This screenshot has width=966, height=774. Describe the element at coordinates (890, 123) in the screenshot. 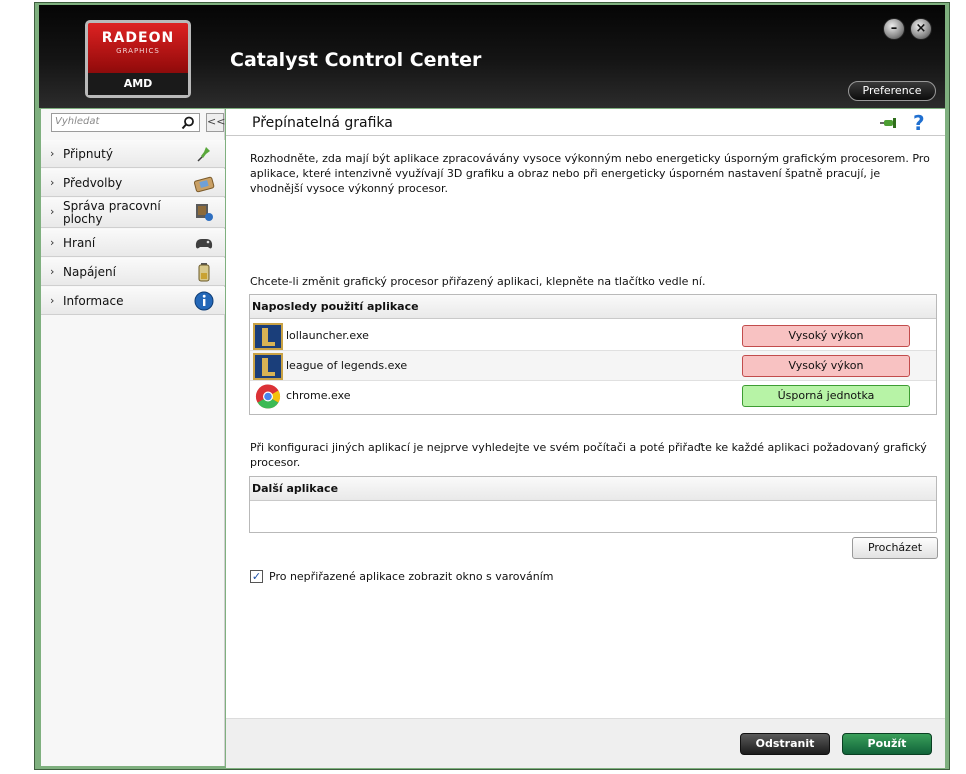

I see `pin-page-icon` at that location.